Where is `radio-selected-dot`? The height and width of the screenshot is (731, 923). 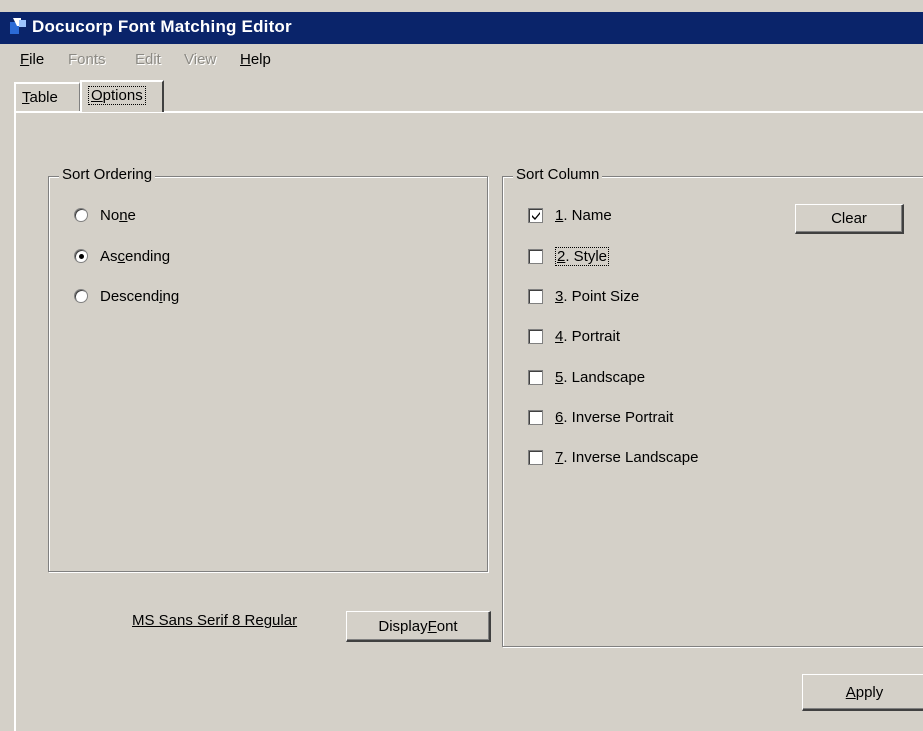 radio-selected-dot is located at coordinates (81, 256).